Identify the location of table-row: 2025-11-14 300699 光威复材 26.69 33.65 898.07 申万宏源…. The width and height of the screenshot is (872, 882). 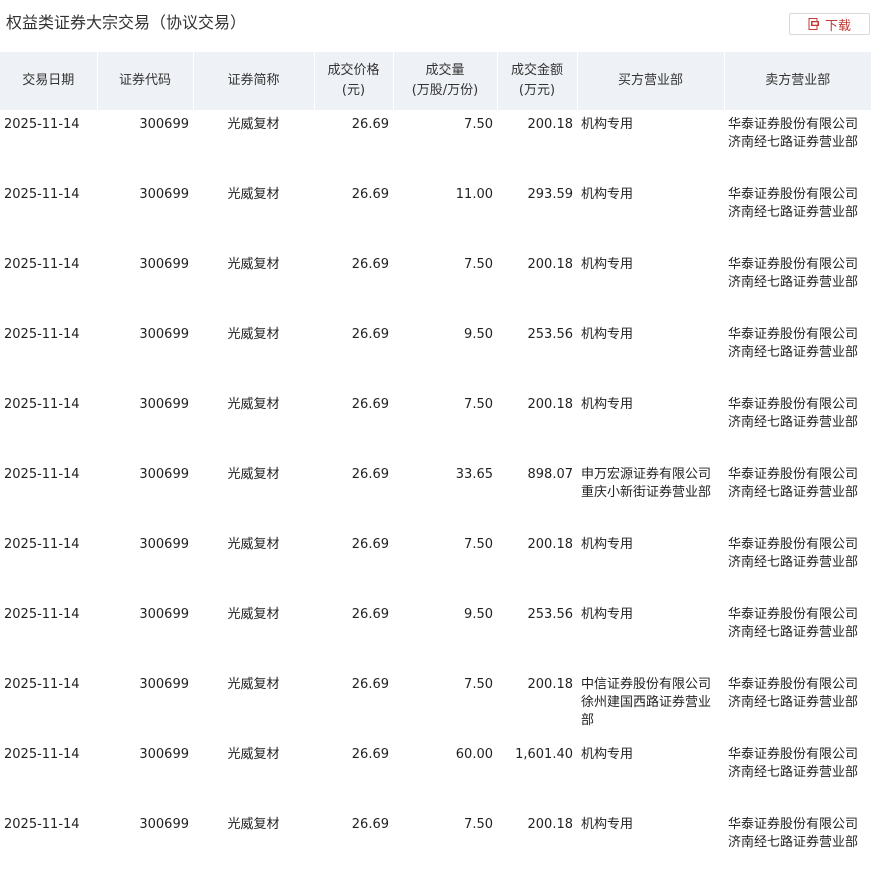
(435, 495).